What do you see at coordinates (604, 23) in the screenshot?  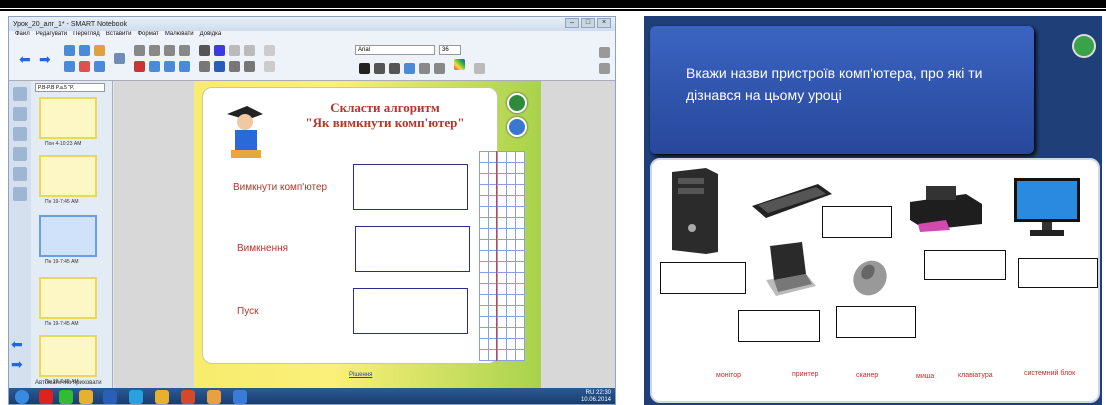 I see `close-button: ×` at bounding box center [604, 23].